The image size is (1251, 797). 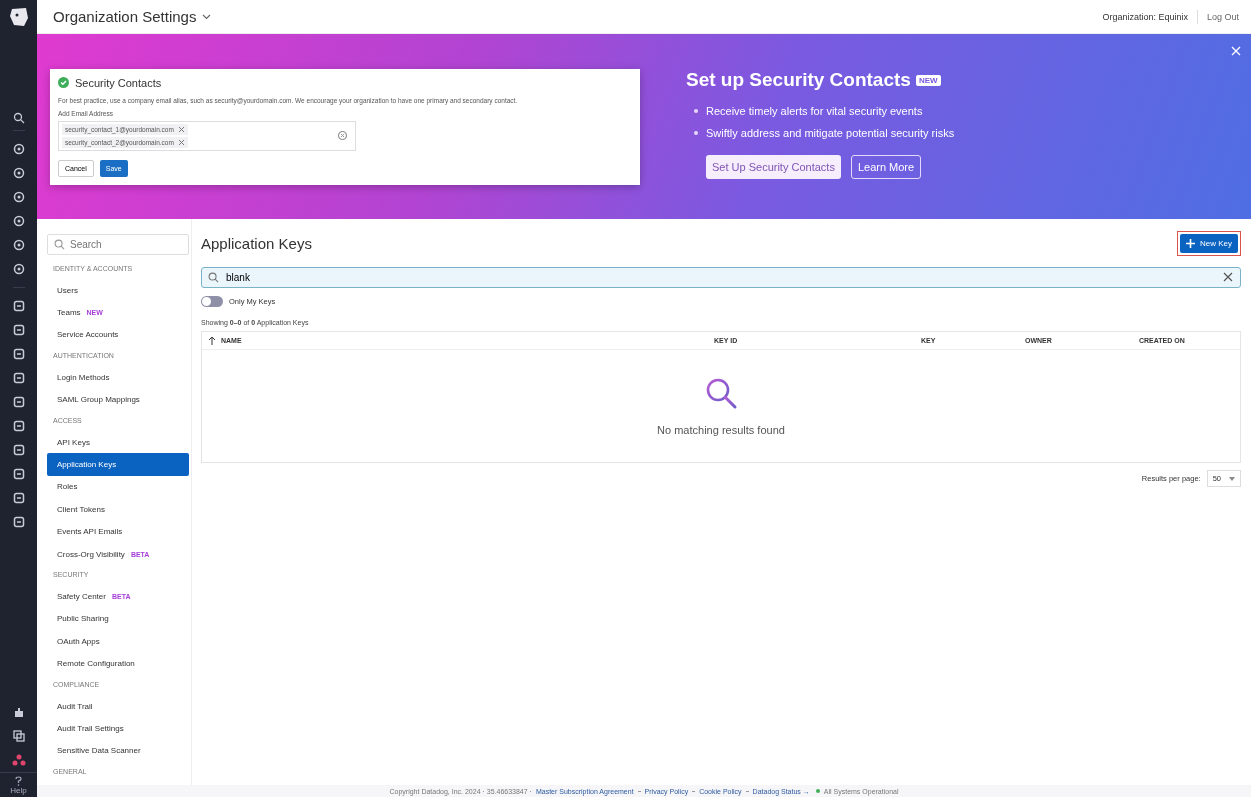 What do you see at coordinates (118, 335) in the screenshot?
I see `sidebar-item: Service Accounts` at bounding box center [118, 335].